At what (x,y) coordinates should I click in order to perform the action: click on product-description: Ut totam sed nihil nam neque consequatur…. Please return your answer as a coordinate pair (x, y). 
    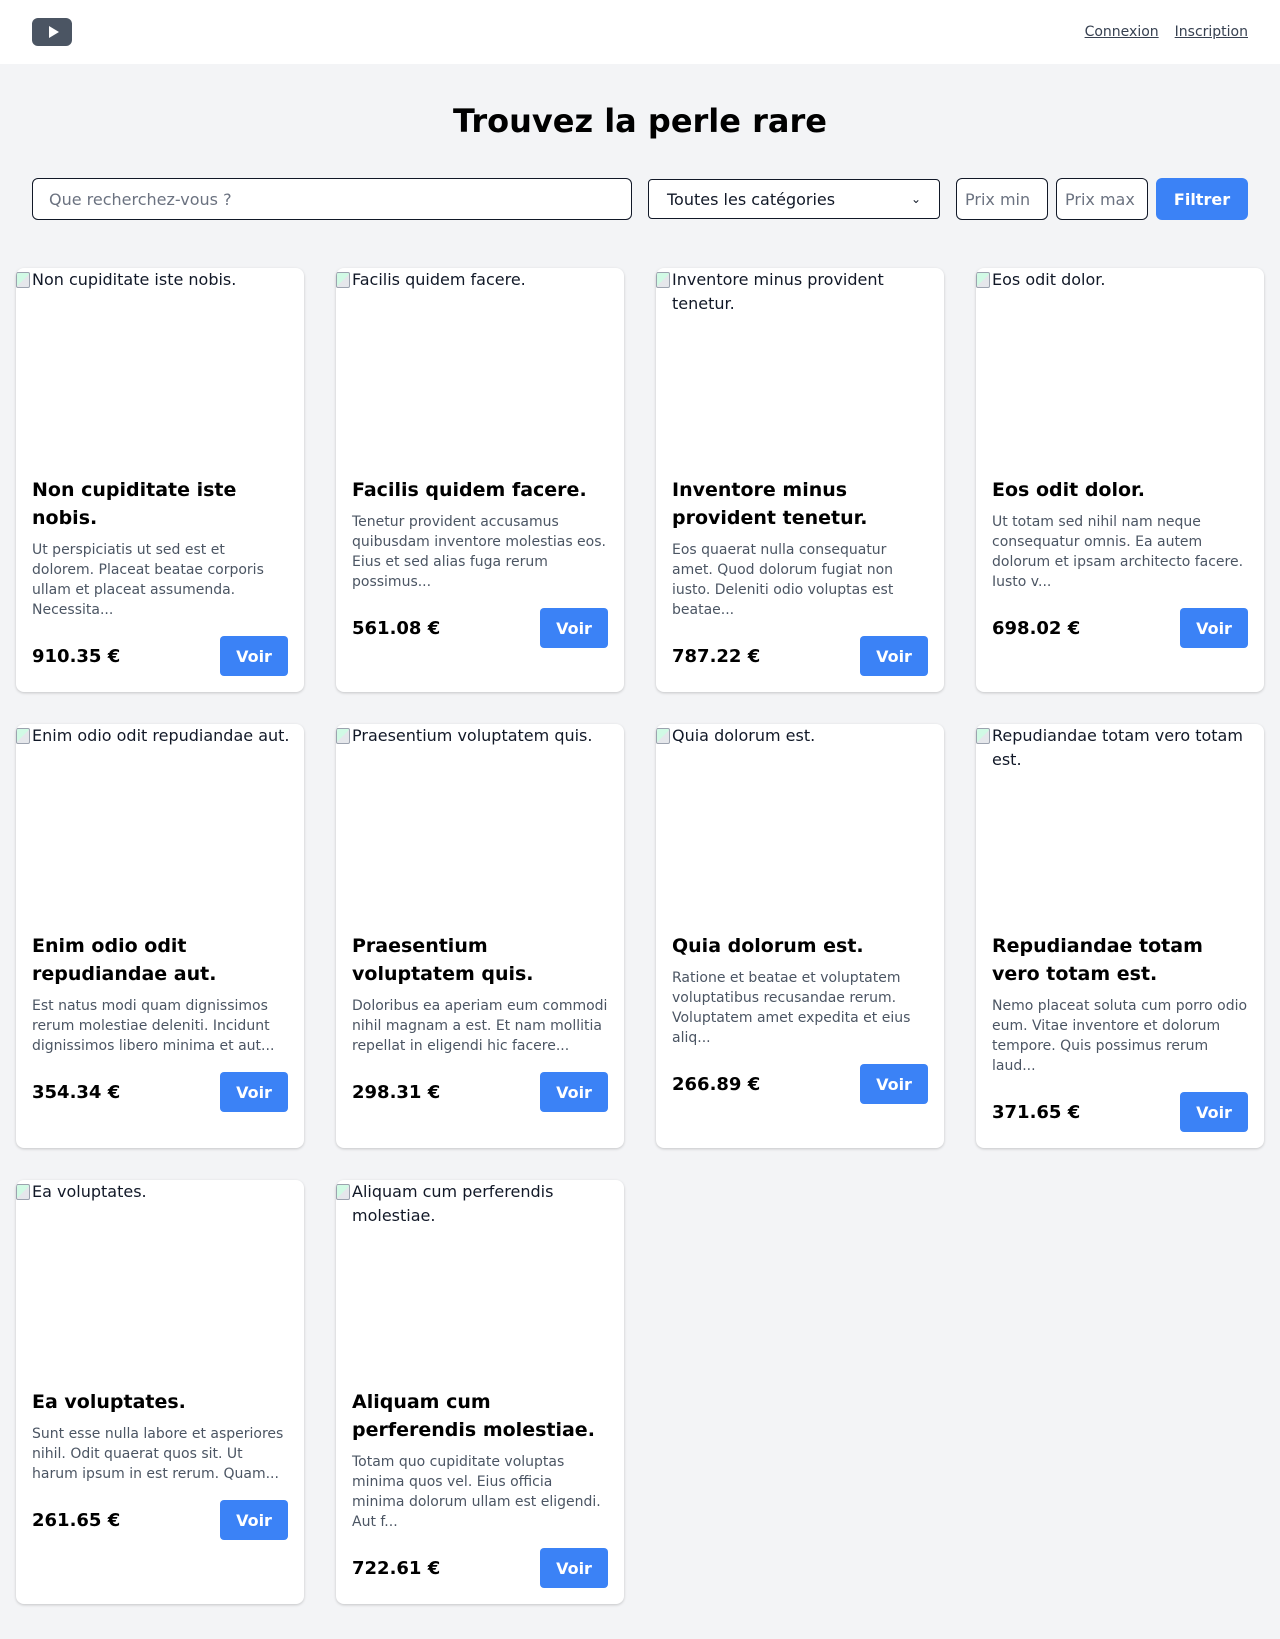
    Looking at the image, I should click on (1118, 552).